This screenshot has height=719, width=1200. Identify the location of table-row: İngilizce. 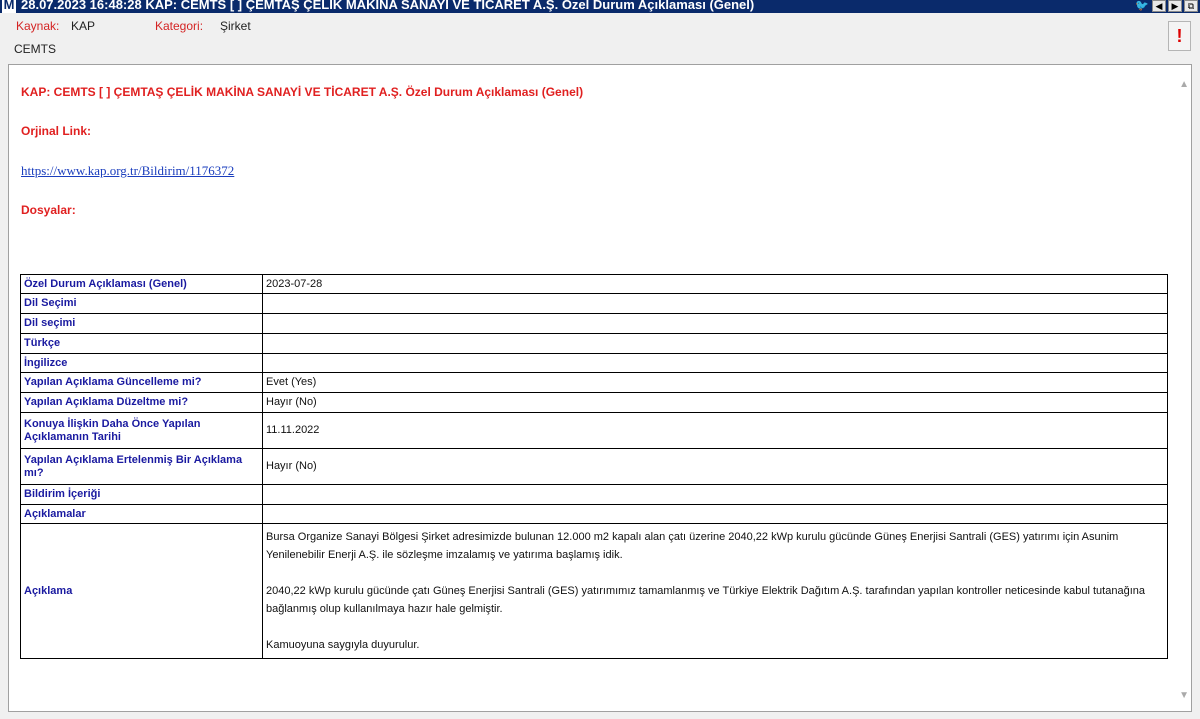
(594, 363).